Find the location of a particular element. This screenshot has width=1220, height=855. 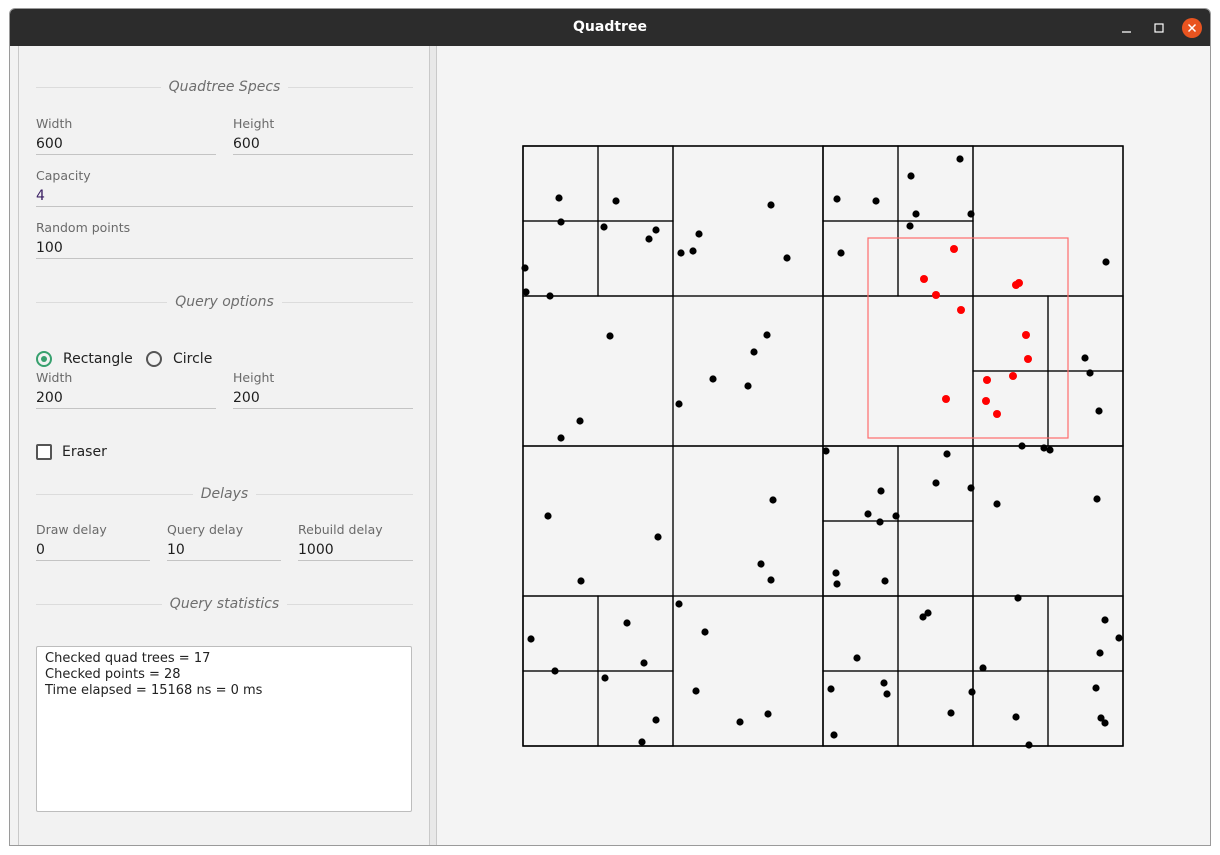

capacity-input: 4 is located at coordinates (224, 196).